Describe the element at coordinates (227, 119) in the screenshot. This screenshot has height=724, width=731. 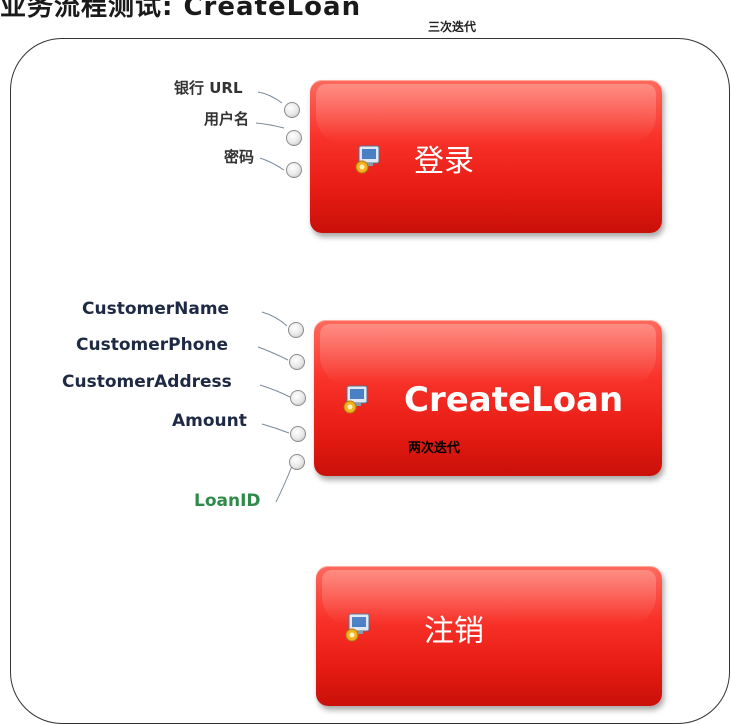
I see `param-username: 用户名` at that location.